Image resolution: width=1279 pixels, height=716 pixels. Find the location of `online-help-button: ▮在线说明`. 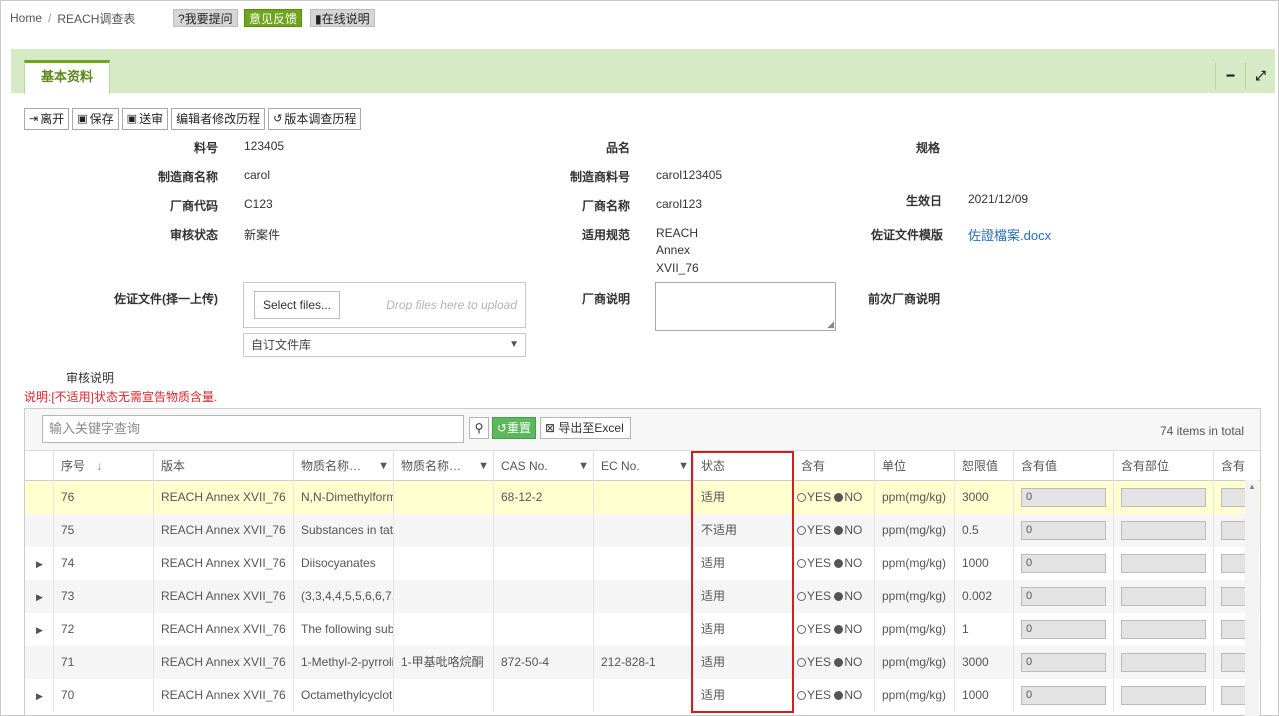

online-help-button: ▮在线说明 is located at coordinates (342, 18).